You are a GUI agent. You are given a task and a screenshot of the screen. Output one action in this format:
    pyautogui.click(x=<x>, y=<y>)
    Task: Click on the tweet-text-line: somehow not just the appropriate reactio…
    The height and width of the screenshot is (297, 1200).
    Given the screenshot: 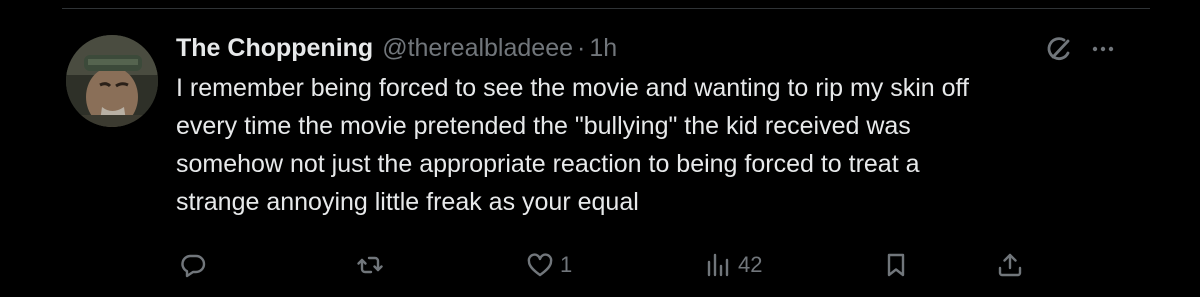 What is the action you would take?
    pyautogui.click(x=548, y=164)
    